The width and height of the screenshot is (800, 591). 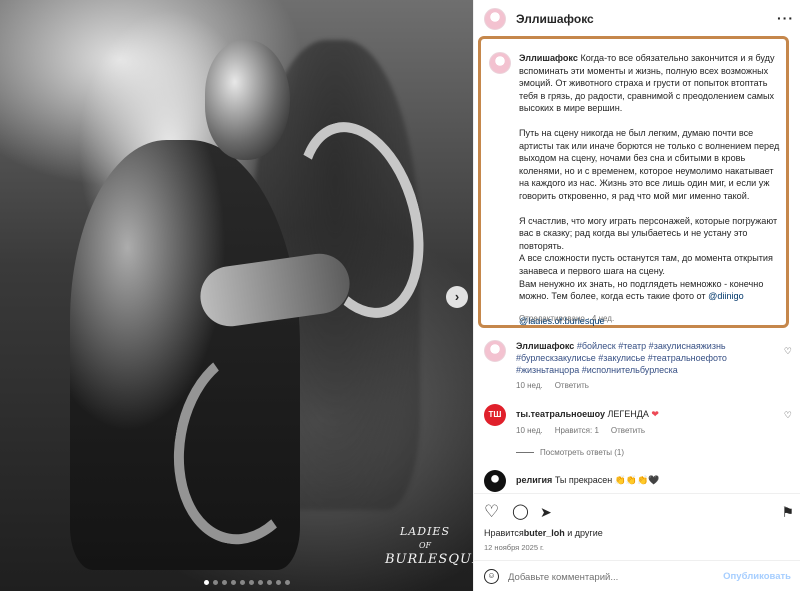 I want to click on caption-username: Эллишафокс, so click(x=548, y=58).